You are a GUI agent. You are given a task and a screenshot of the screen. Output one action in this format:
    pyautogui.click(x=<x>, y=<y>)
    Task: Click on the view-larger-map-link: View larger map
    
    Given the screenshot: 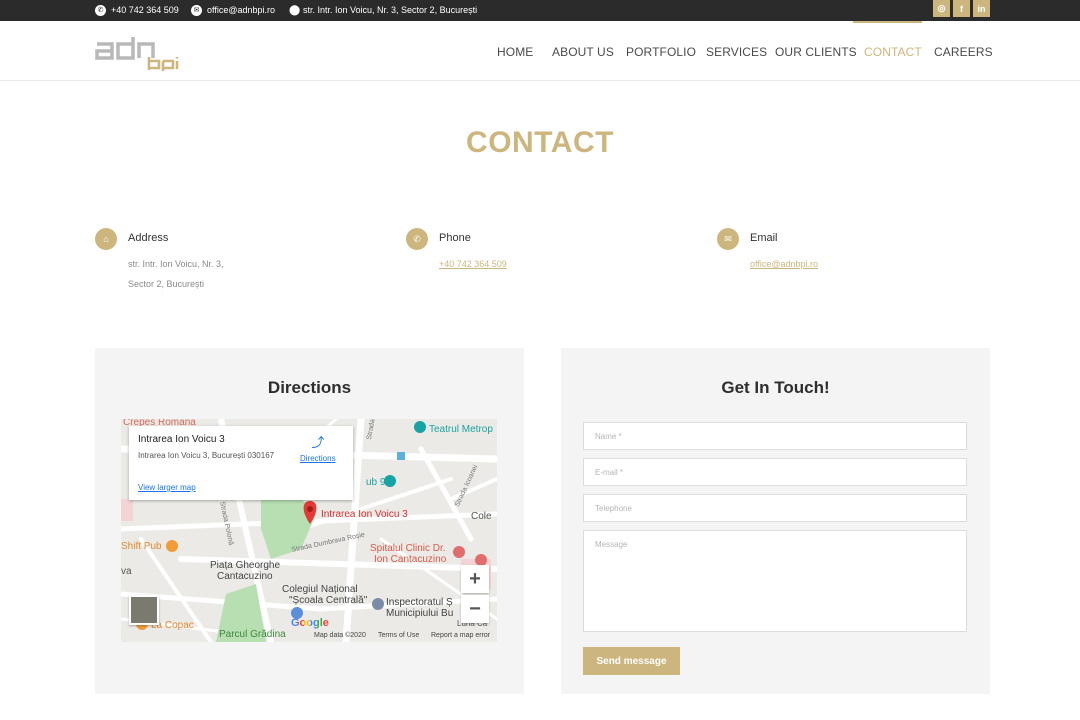 What is the action you would take?
    pyautogui.click(x=167, y=487)
    